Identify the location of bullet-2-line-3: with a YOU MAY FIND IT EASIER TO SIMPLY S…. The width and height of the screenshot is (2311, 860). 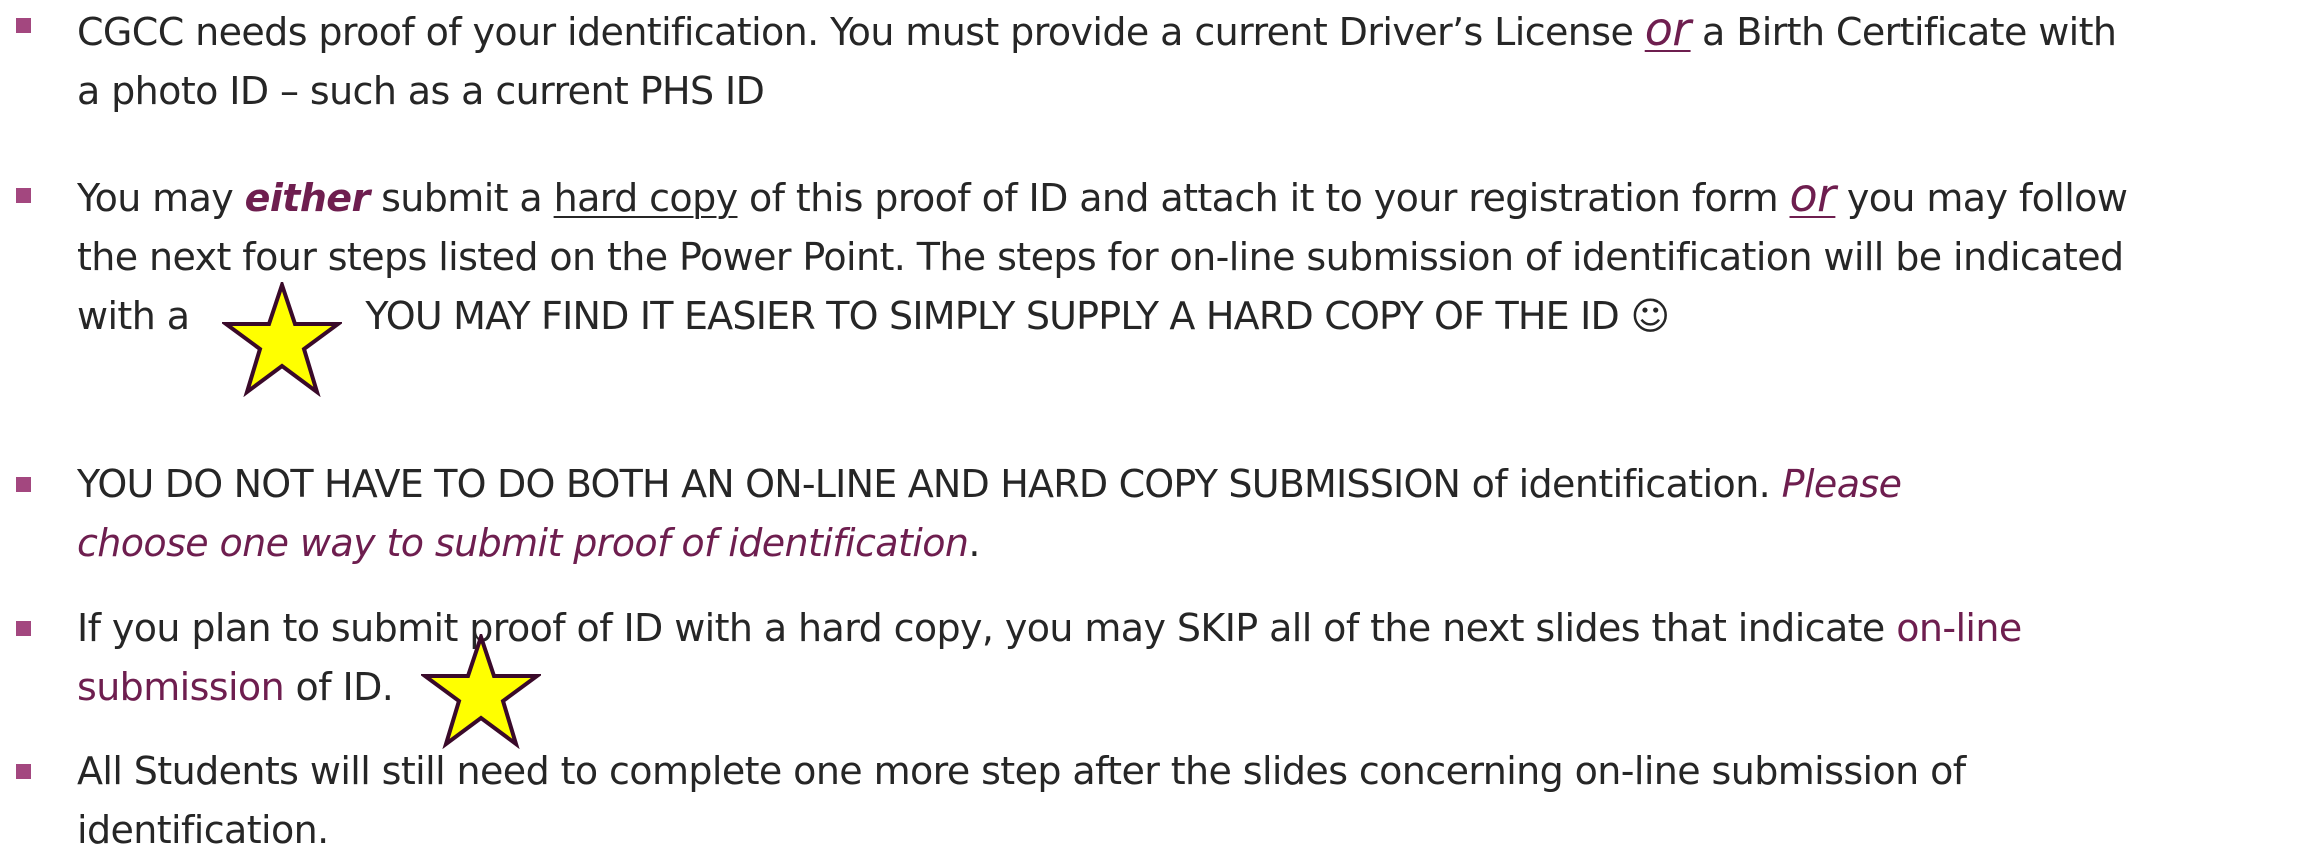
(1189, 316).